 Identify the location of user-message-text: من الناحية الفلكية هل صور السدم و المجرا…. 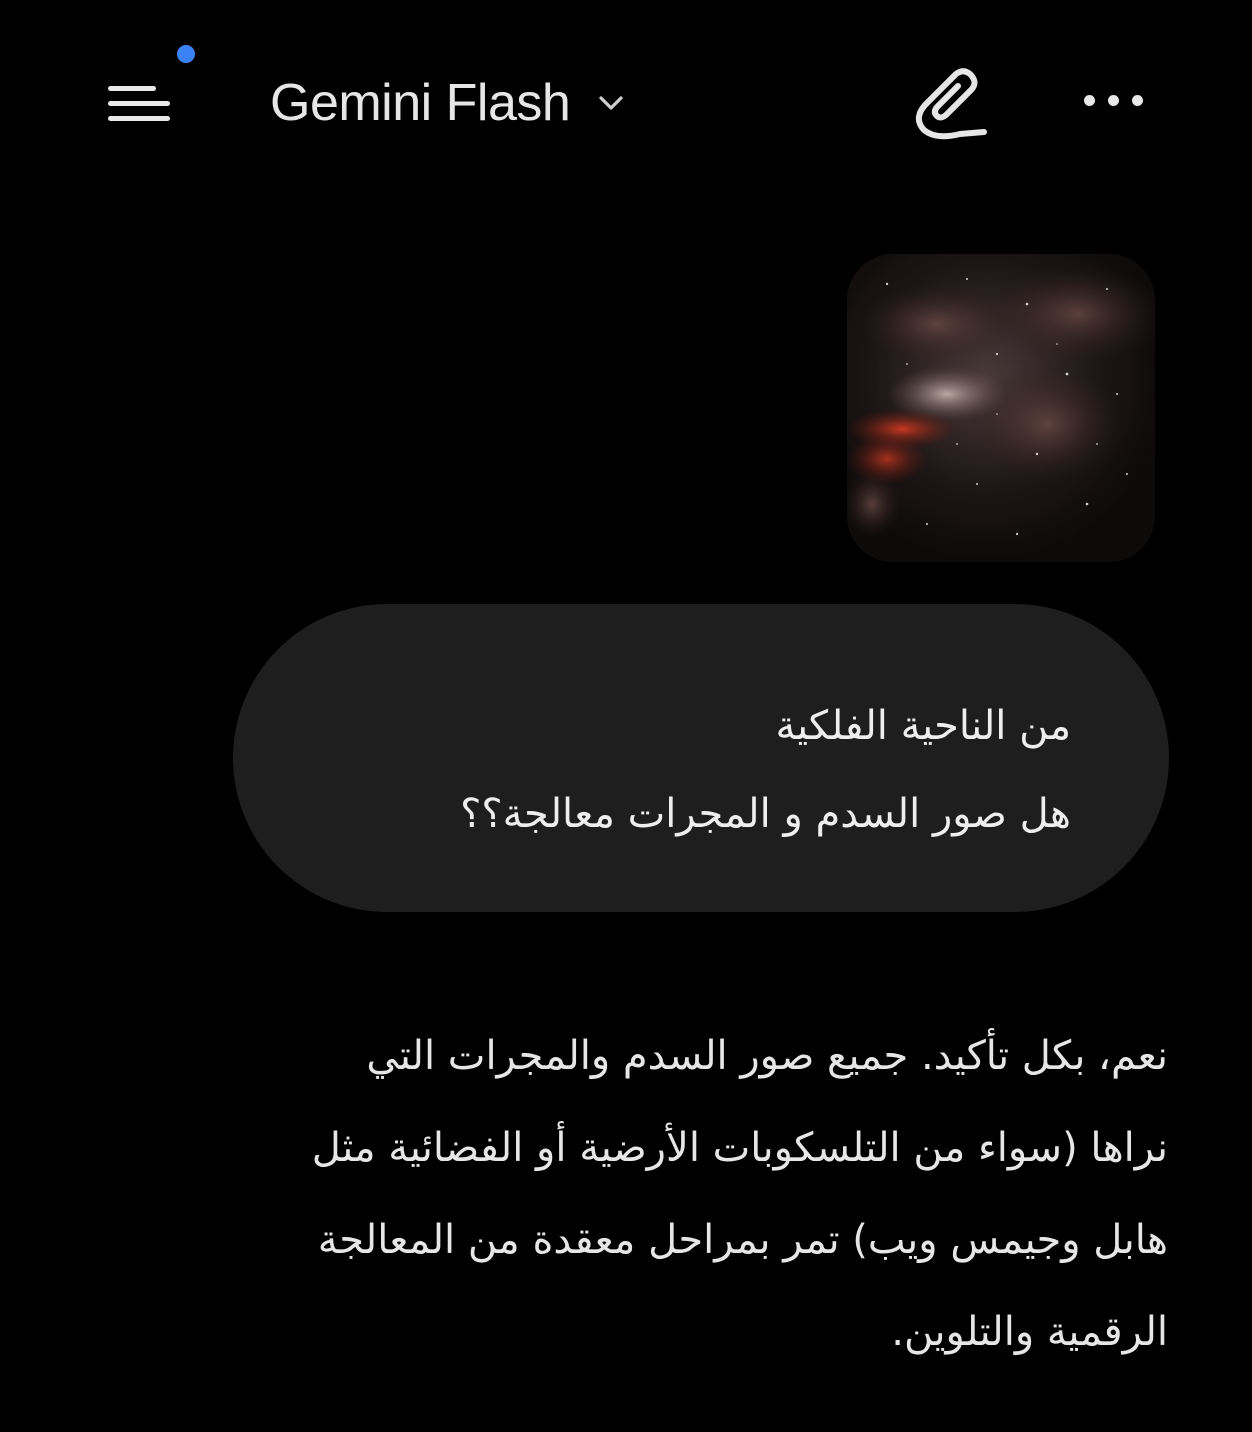
(765, 770).